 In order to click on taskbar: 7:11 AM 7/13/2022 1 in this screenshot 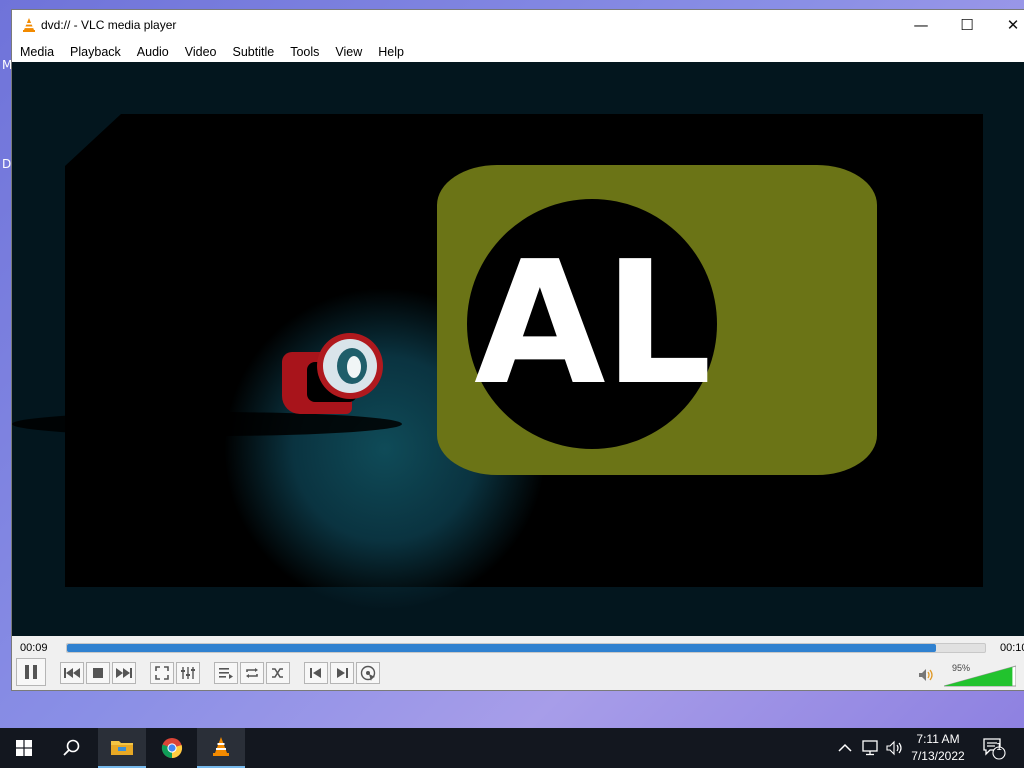, I will do `click(512, 748)`.